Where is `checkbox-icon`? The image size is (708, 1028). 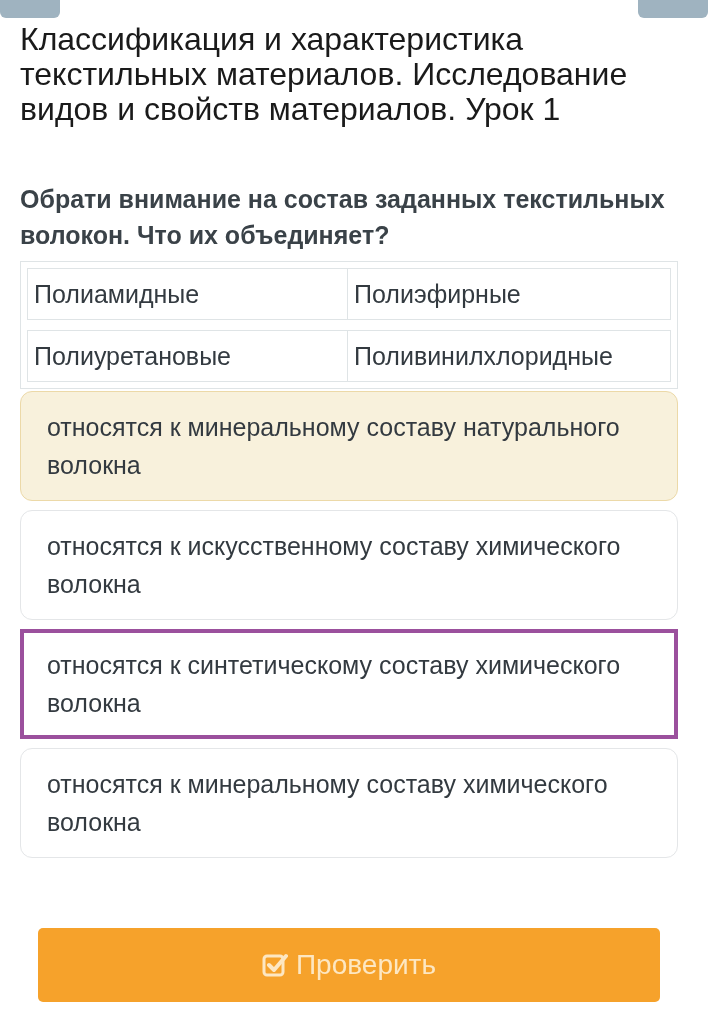 checkbox-icon is located at coordinates (275, 965).